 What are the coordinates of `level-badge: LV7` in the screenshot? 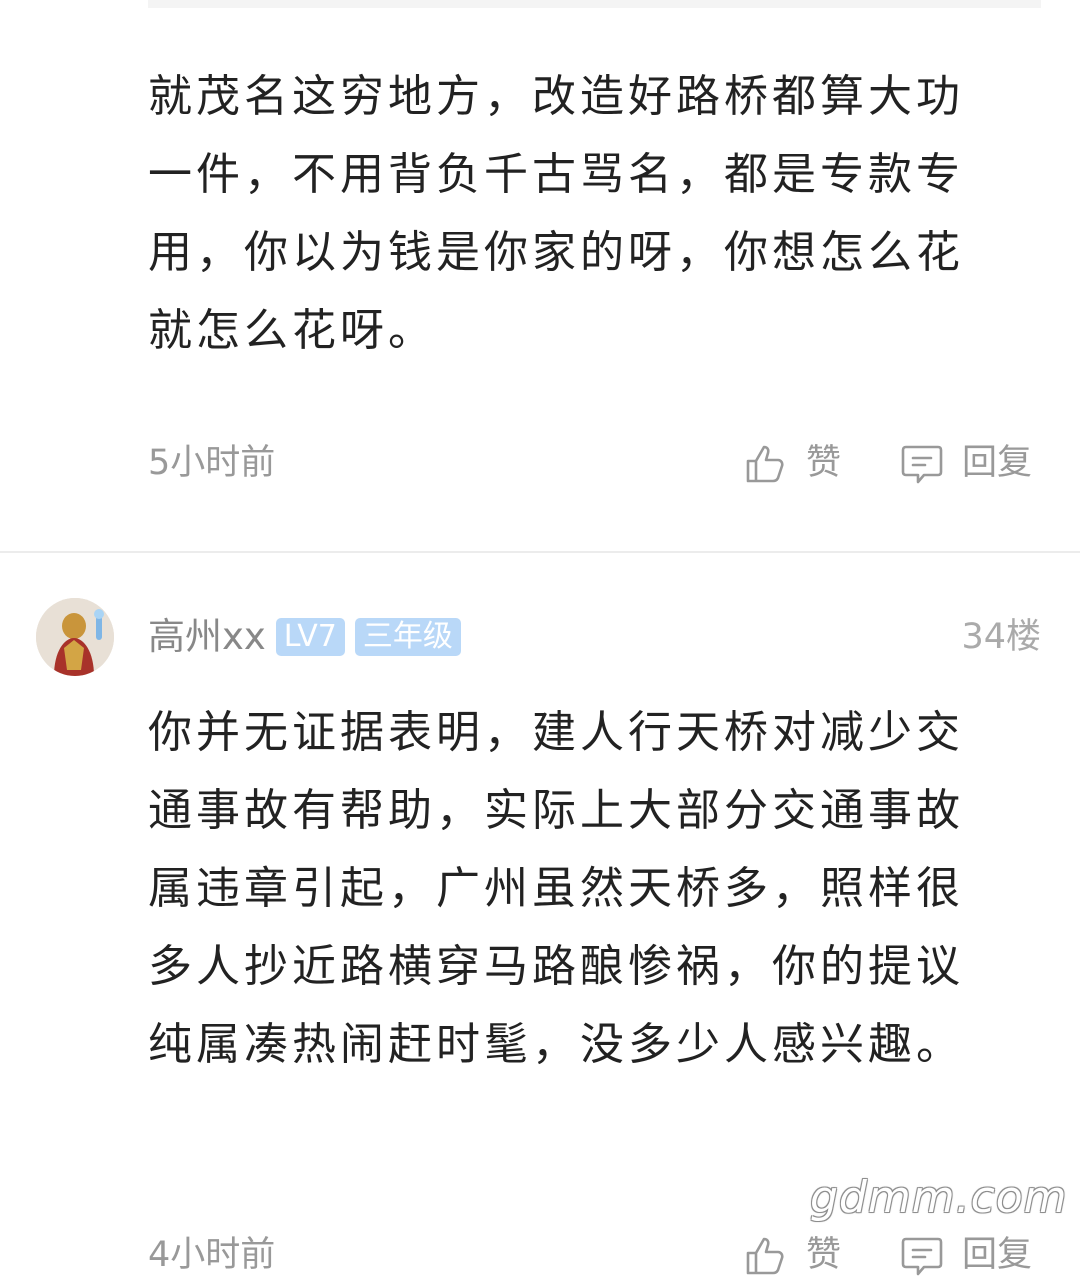 It's located at (310, 637).